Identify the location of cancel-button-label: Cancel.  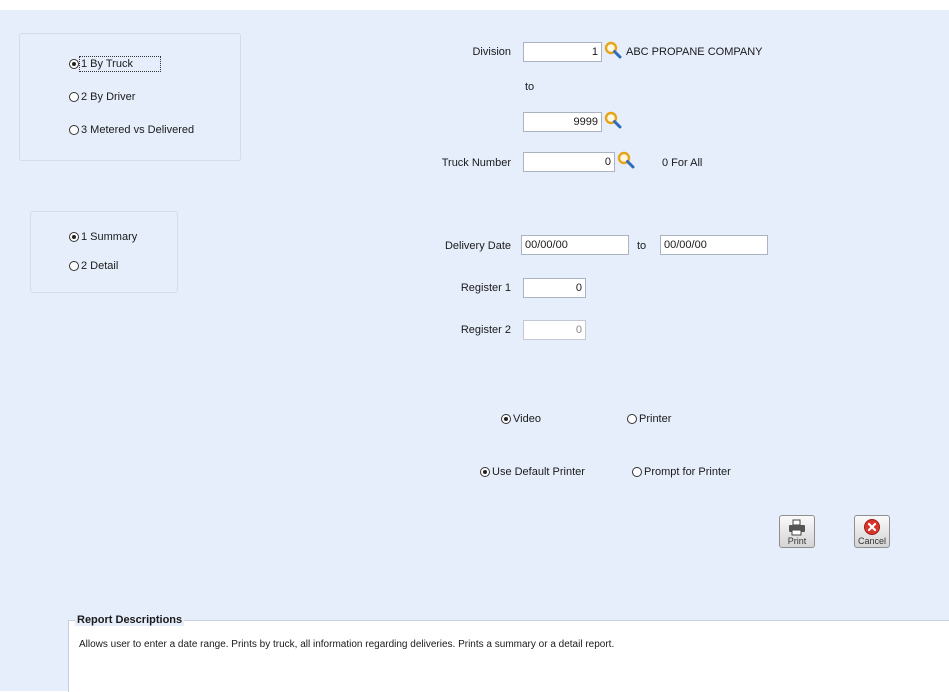
(871, 541).